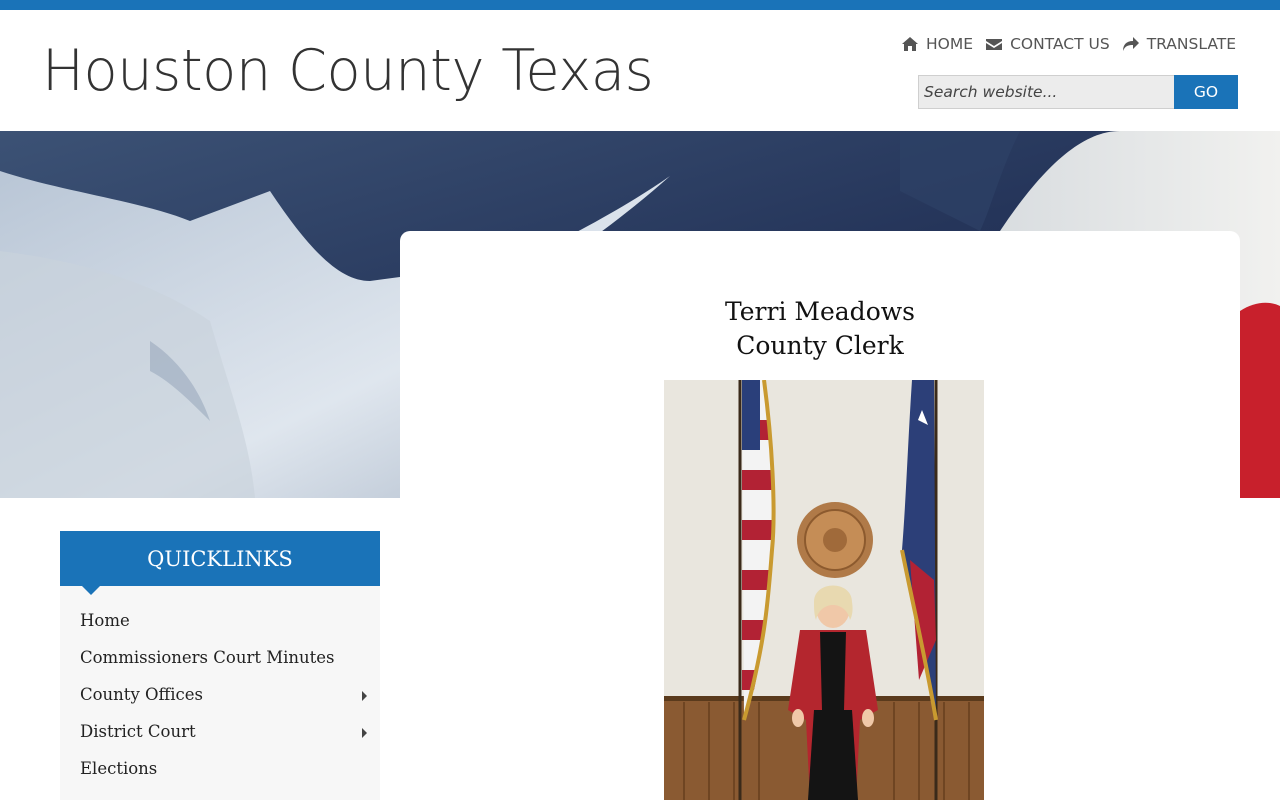 The height and width of the screenshot is (800, 1280). I want to click on home-icon, so click(910, 44).